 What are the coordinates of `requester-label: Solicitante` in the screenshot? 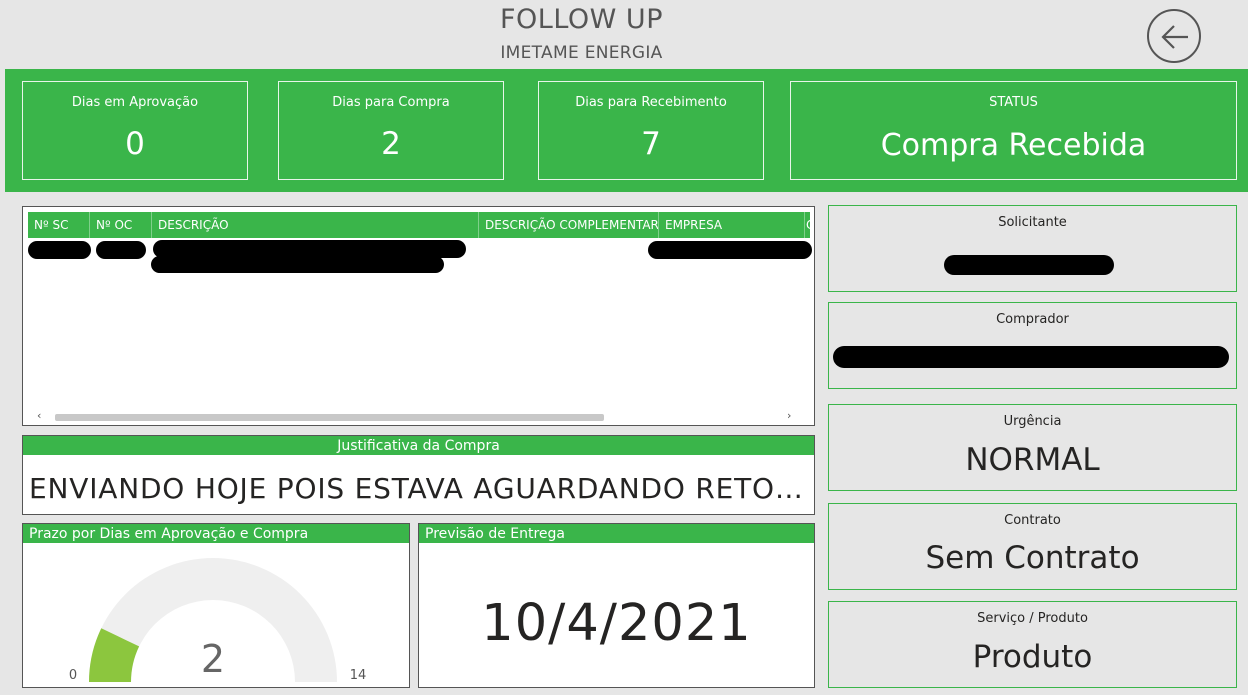 It's located at (1032, 222).